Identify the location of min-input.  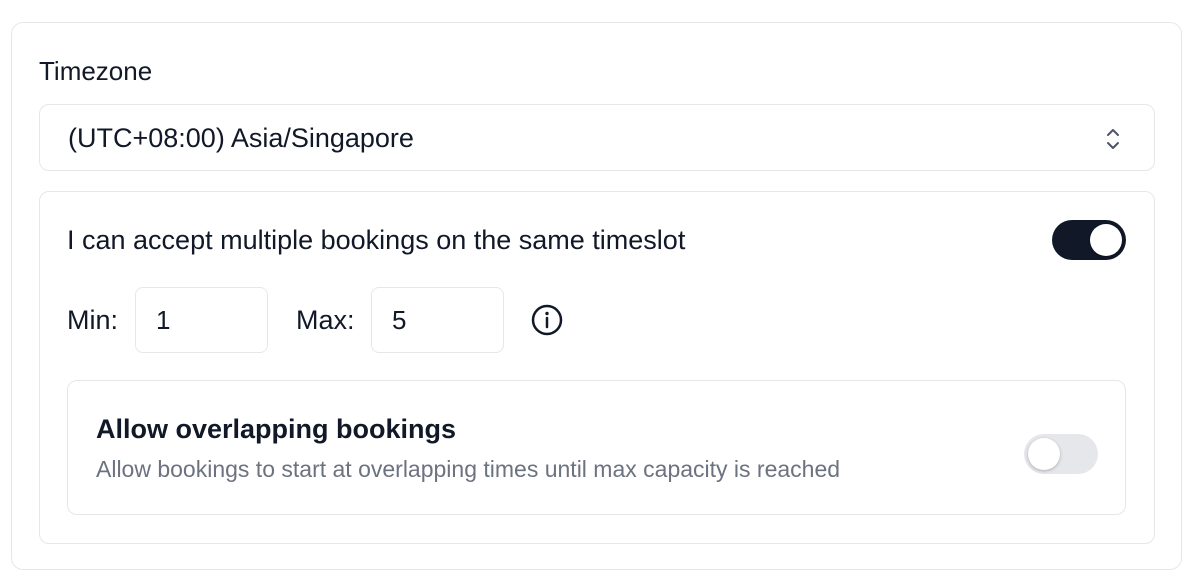
(201, 320).